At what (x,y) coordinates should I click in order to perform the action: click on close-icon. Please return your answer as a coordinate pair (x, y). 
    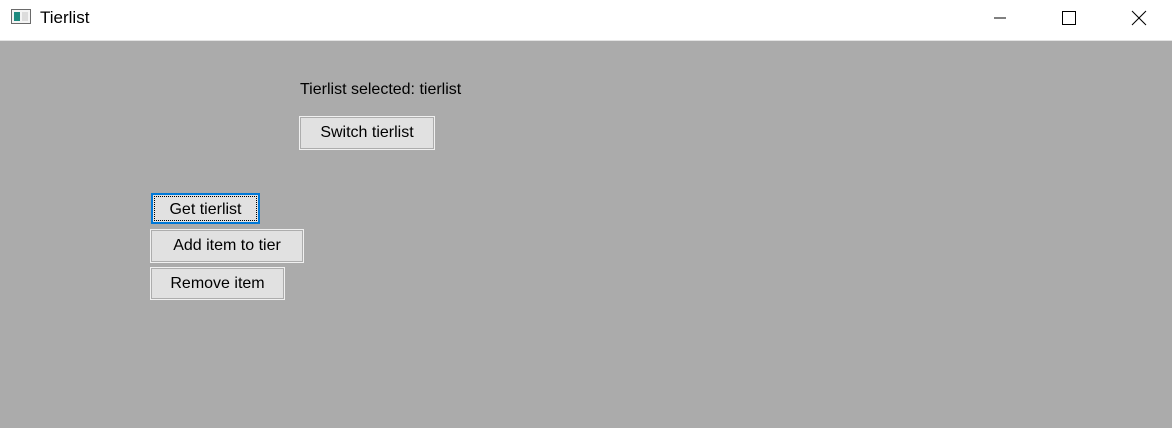
    Looking at the image, I should click on (1139, 18).